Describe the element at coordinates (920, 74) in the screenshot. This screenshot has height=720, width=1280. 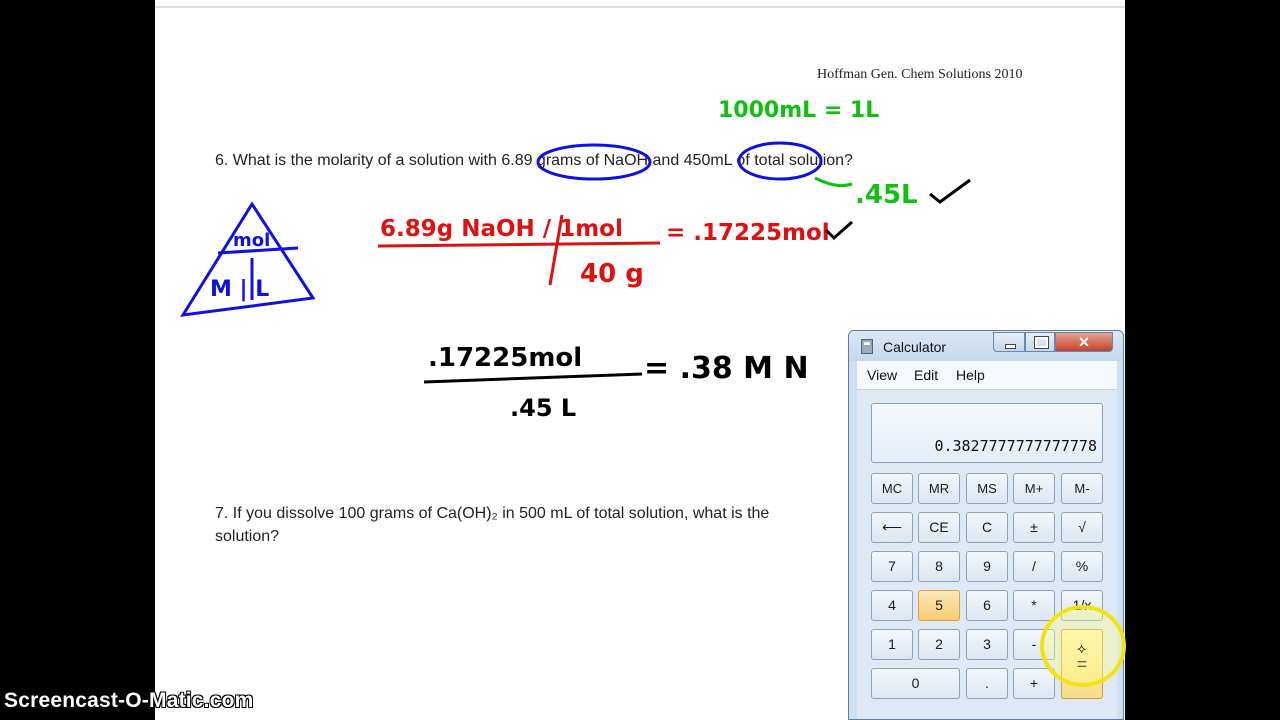
I see `header-note: Hoffman Gen. Chem Solutions 2010` at that location.